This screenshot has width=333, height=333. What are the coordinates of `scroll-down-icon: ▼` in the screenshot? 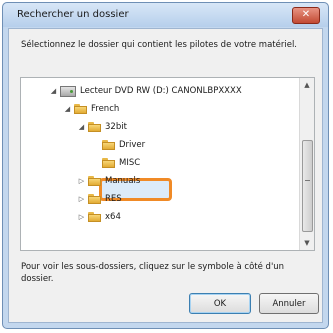 It's located at (307, 243).